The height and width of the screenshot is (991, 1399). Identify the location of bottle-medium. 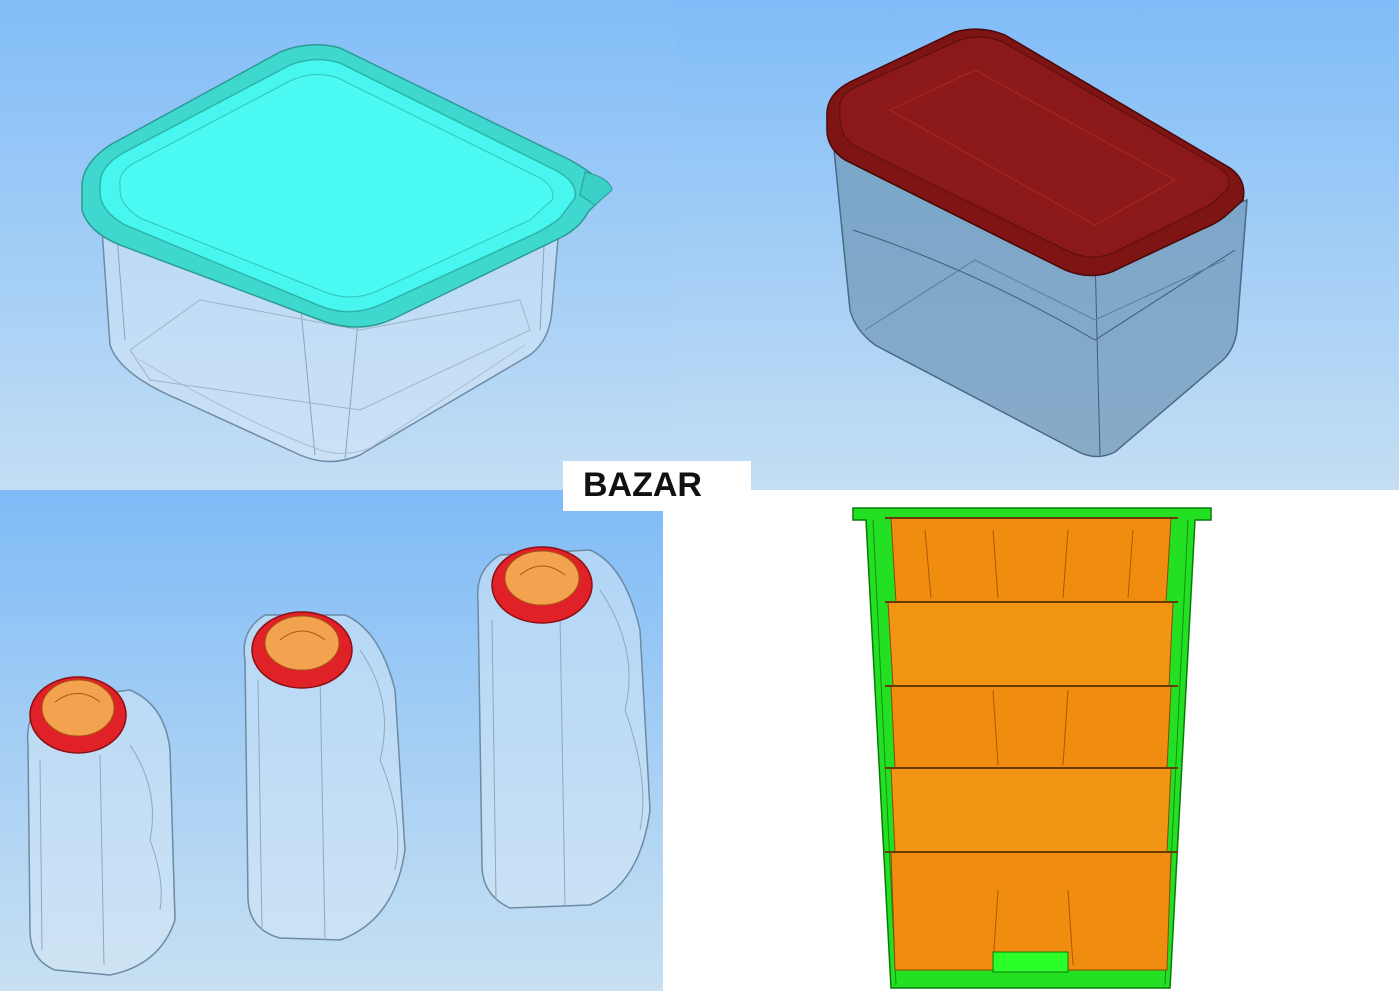
(324, 776).